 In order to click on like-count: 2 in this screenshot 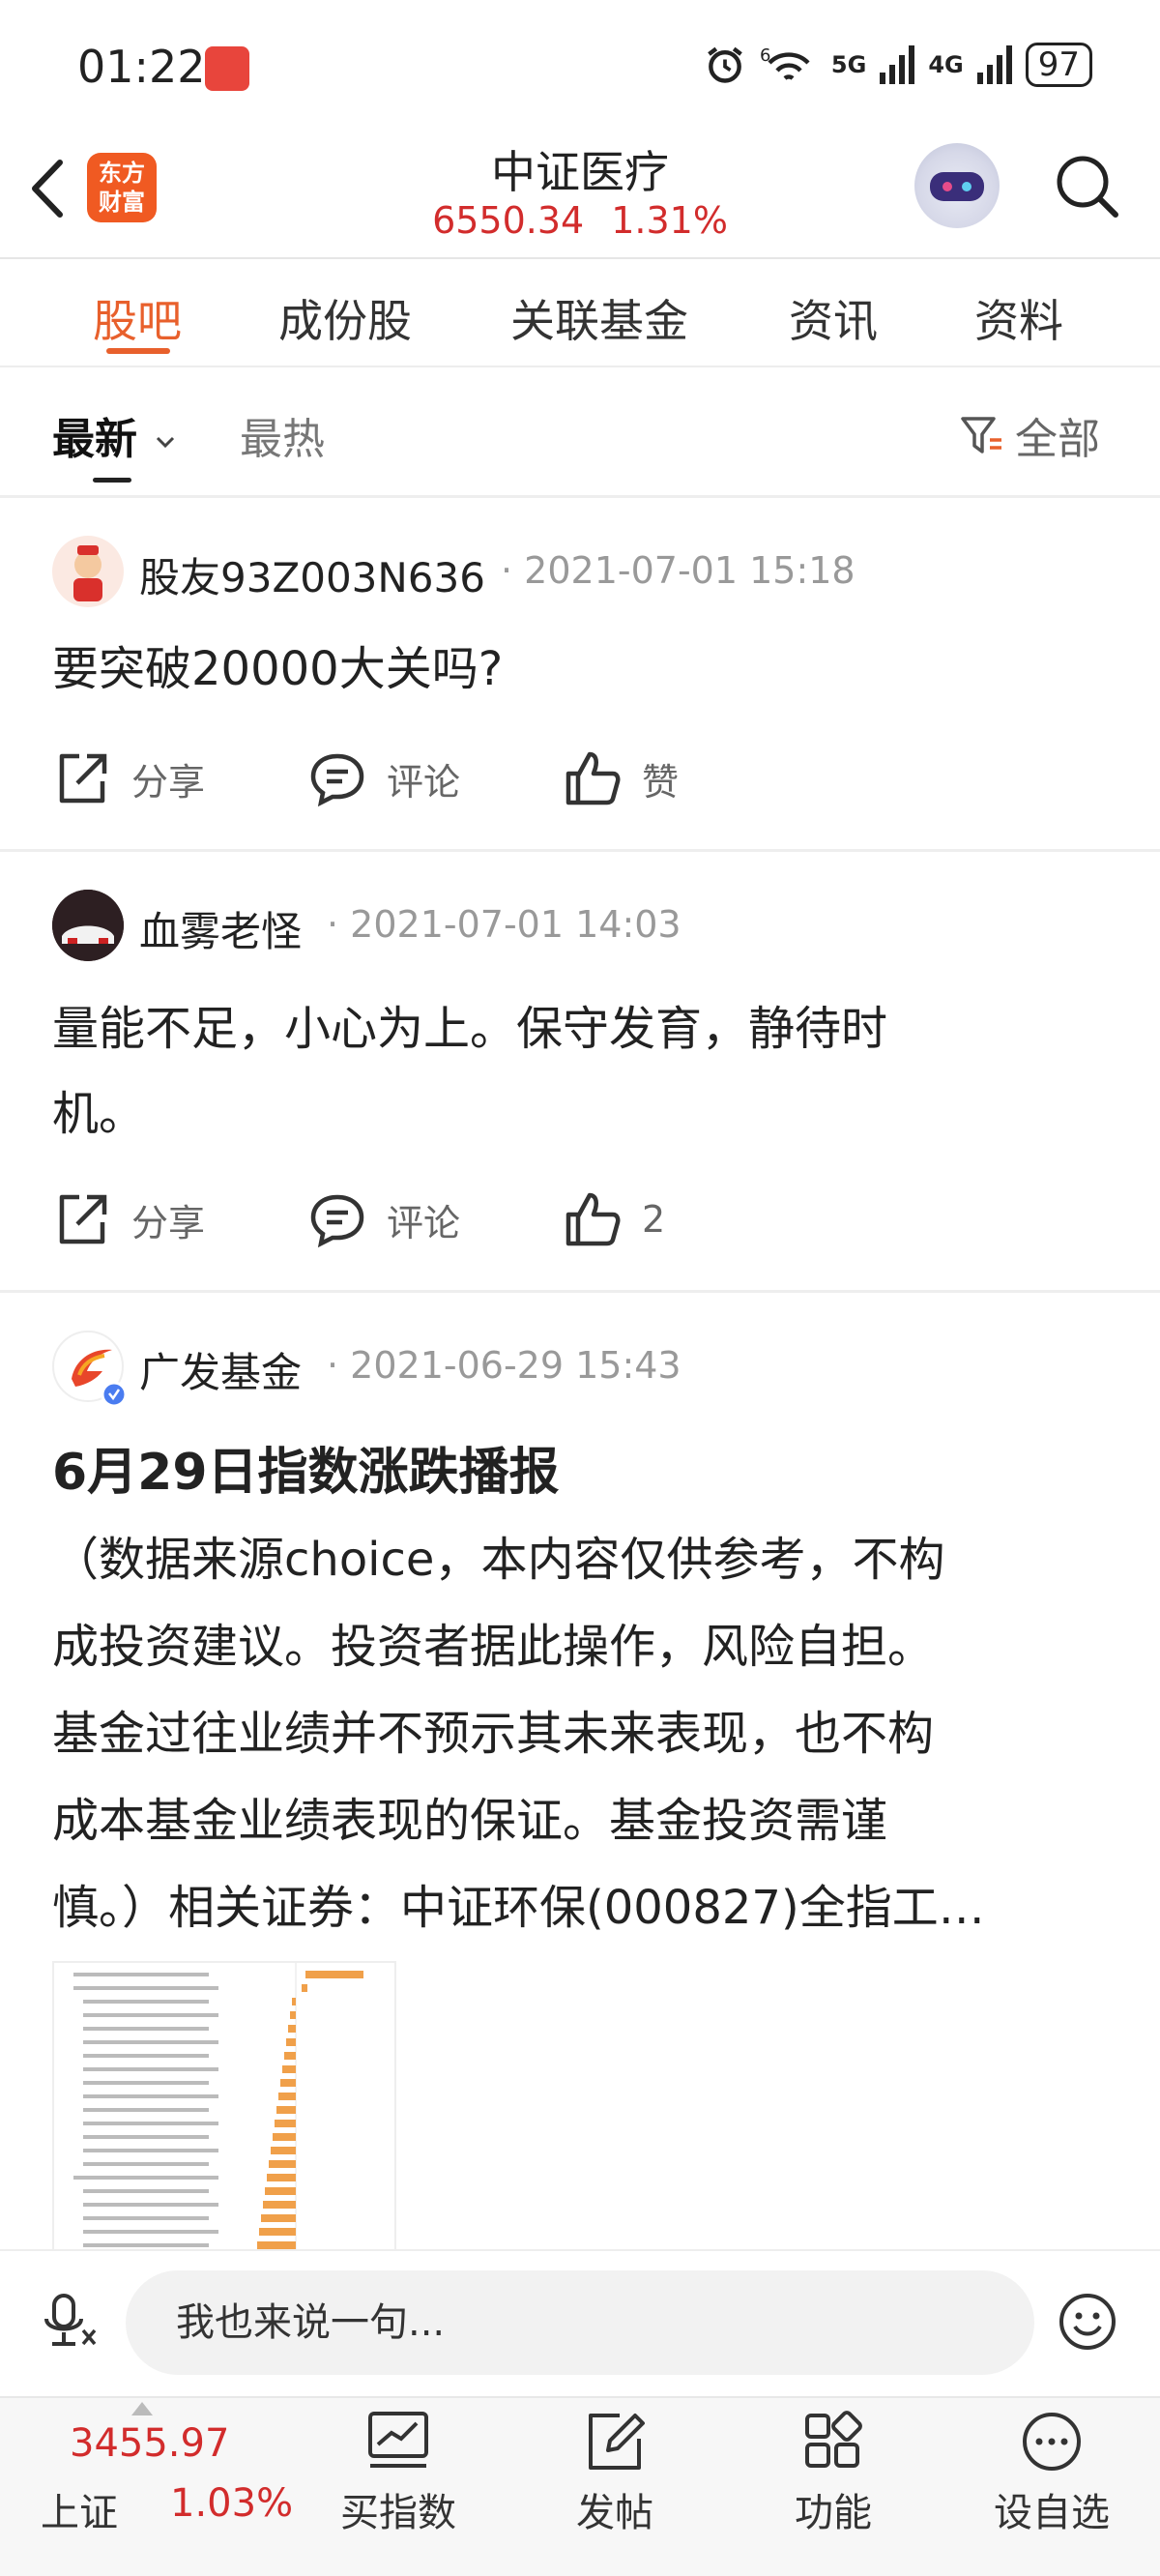, I will do `click(654, 1219)`.